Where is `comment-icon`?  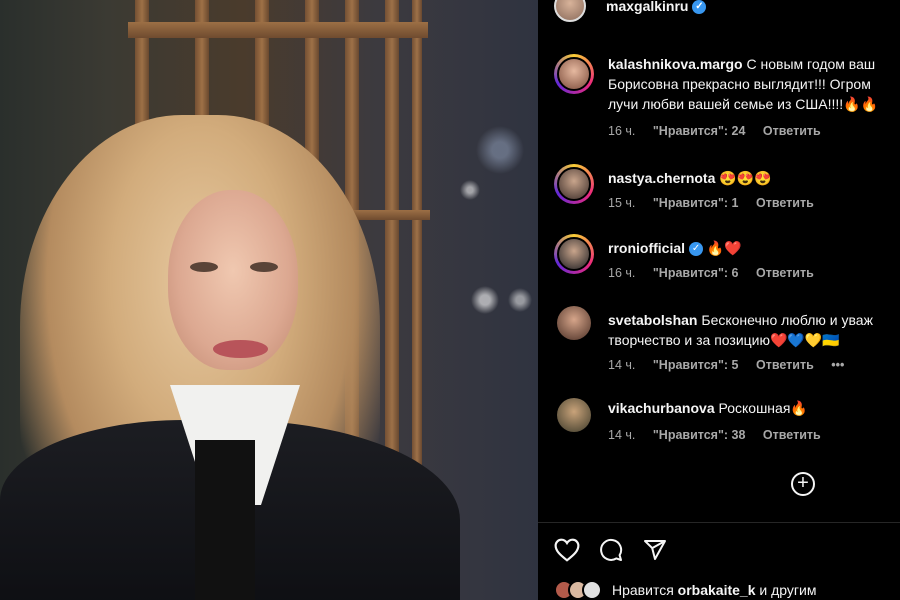 comment-icon is located at coordinates (611, 550).